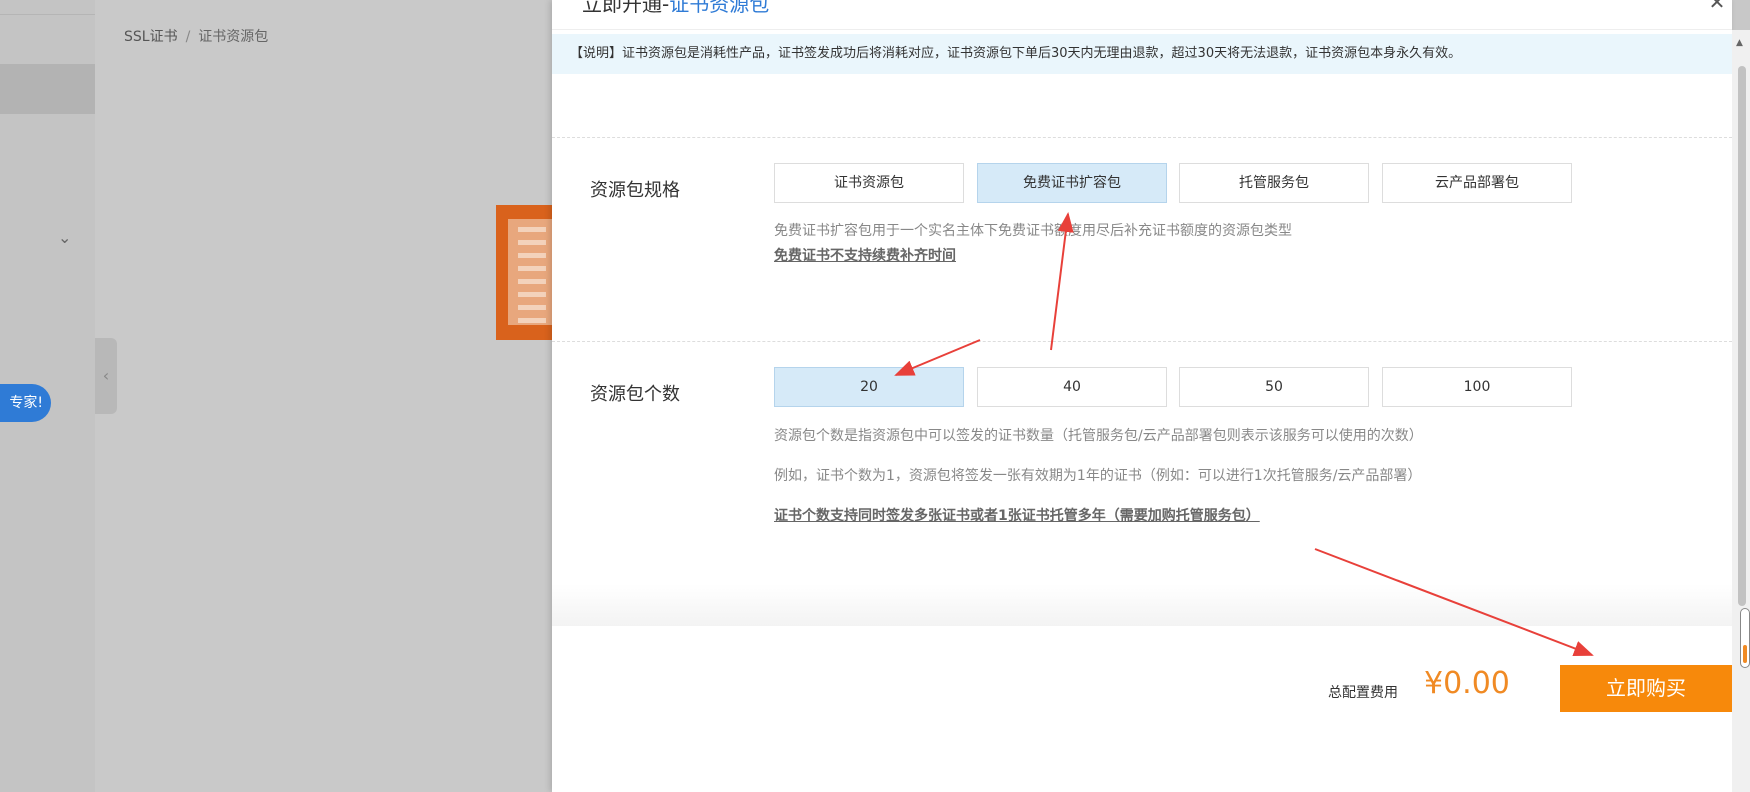 The width and height of the screenshot is (1750, 792). What do you see at coordinates (25, 403) in the screenshot?
I see `promo-pill: 专家!` at bounding box center [25, 403].